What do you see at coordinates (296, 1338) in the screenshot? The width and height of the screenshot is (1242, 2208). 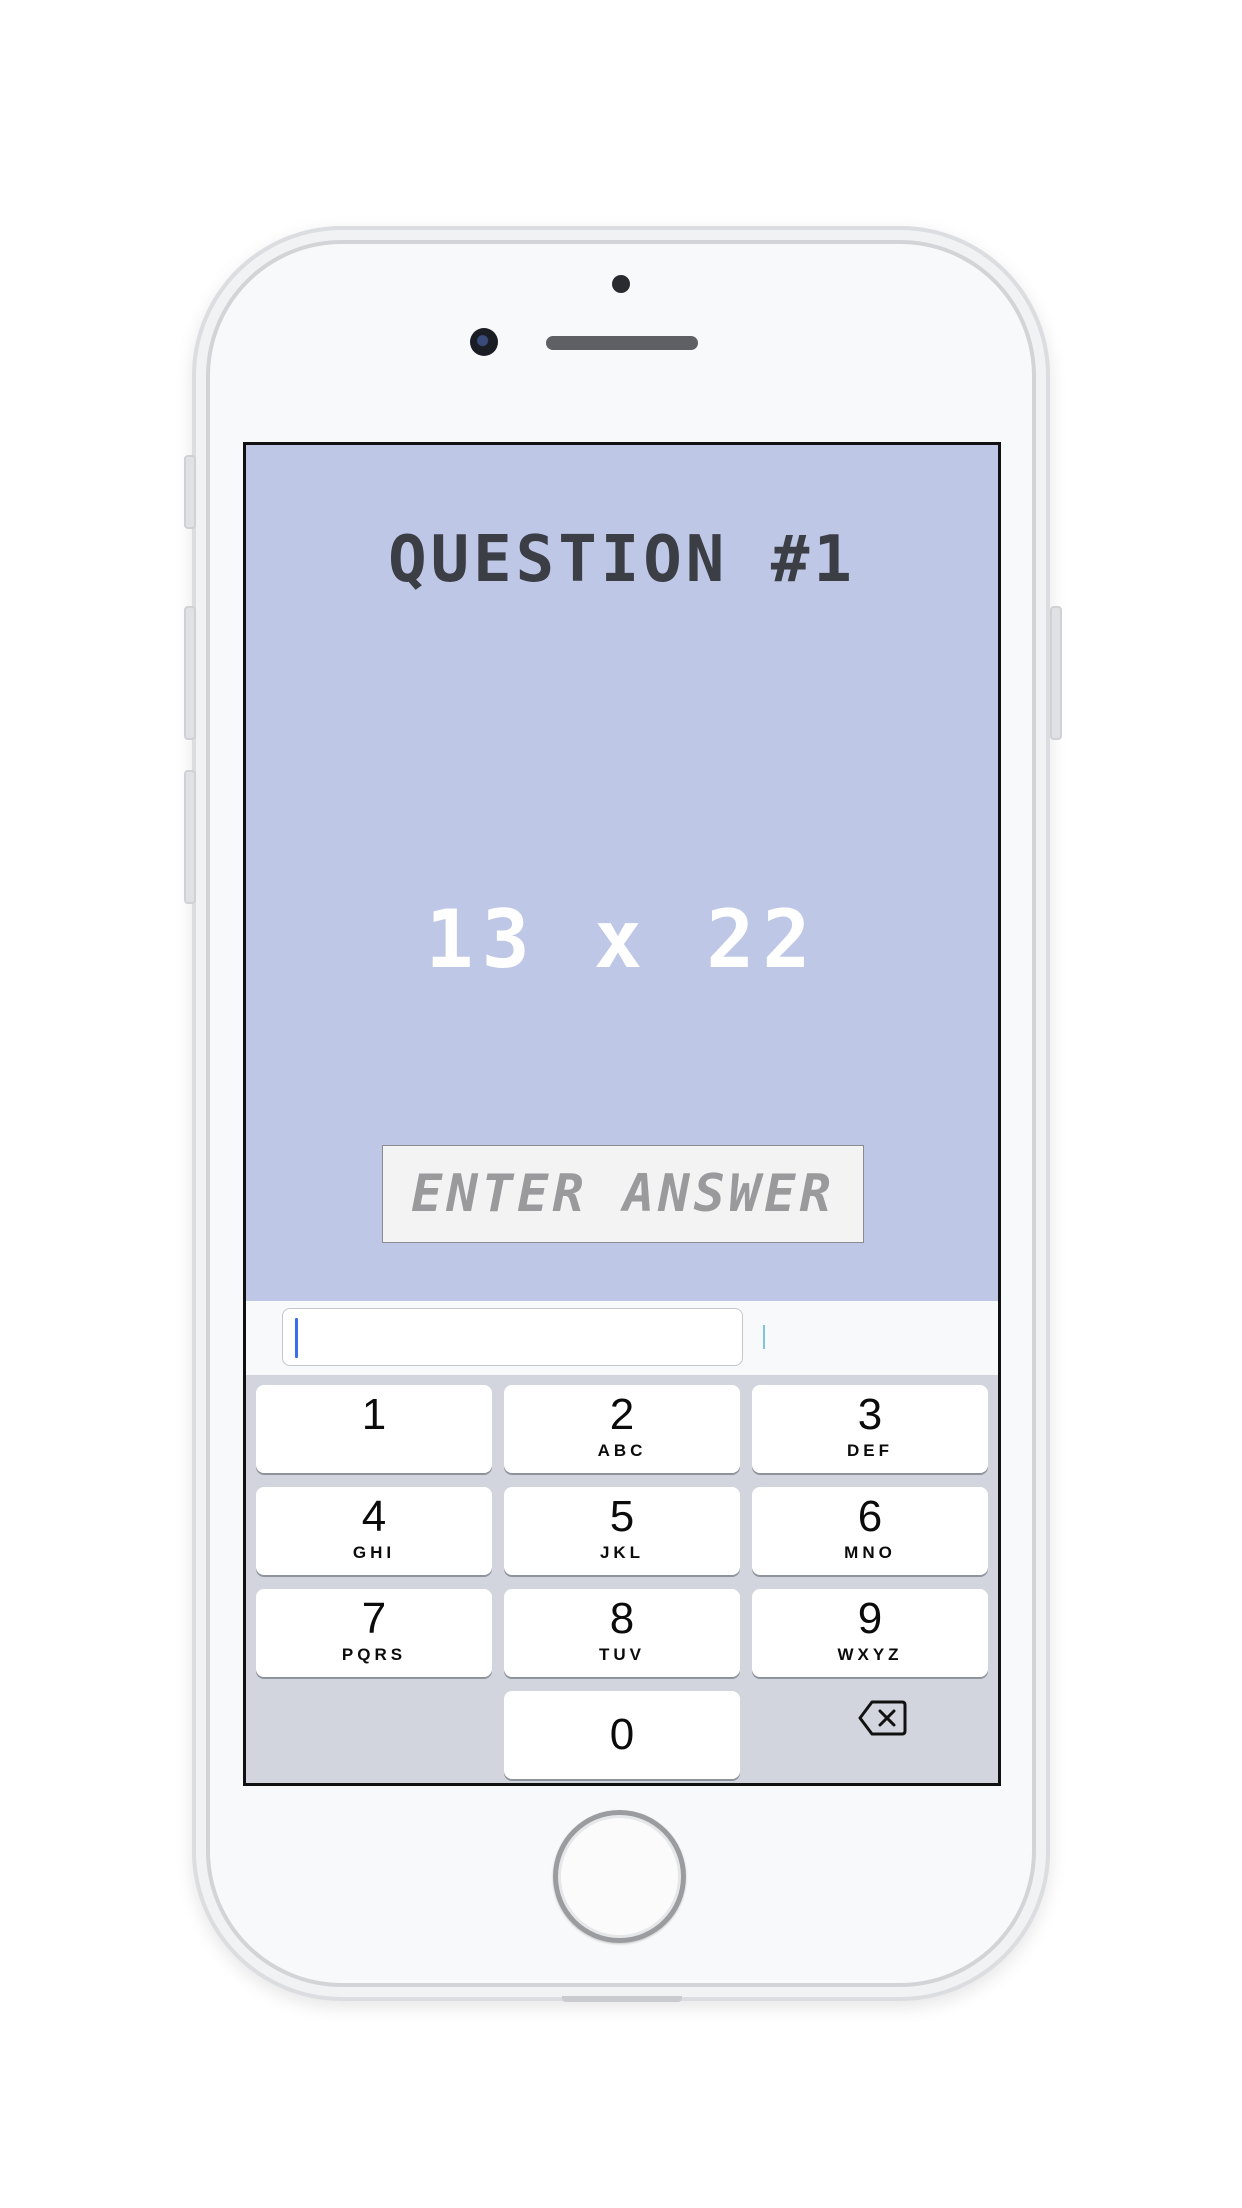 I see `text-caret` at bounding box center [296, 1338].